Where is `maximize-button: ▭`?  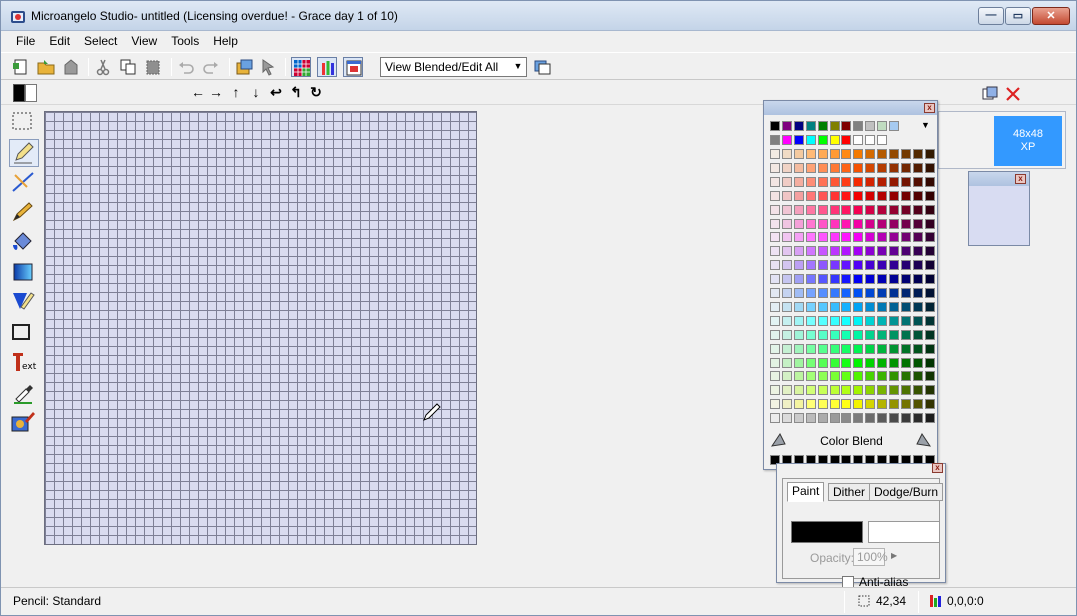 maximize-button: ▭ is located at coordinates (1018, 16).